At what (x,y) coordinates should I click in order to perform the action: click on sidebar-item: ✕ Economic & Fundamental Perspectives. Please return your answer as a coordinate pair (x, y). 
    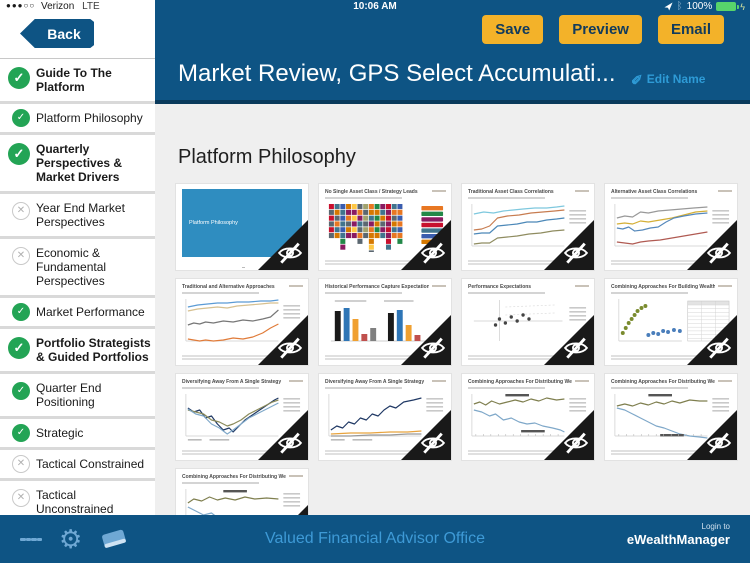
    Looking at the image, I should click on (77, 267).